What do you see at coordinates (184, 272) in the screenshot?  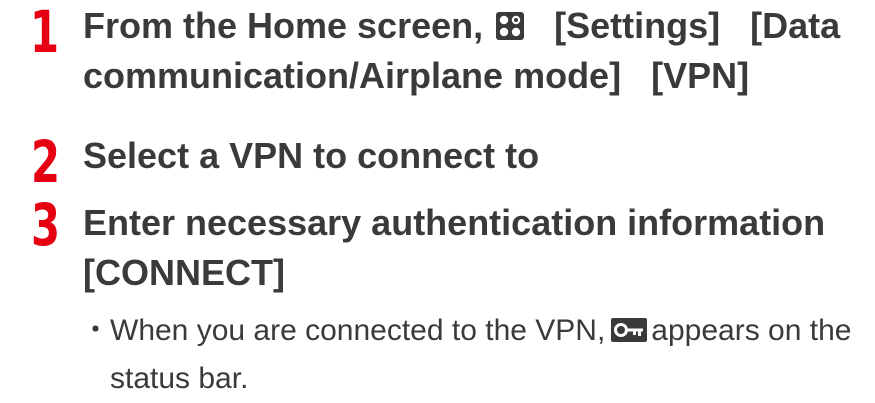 I see `step-3-line-2: [CONNECT]` at bounding box center [184, 272].